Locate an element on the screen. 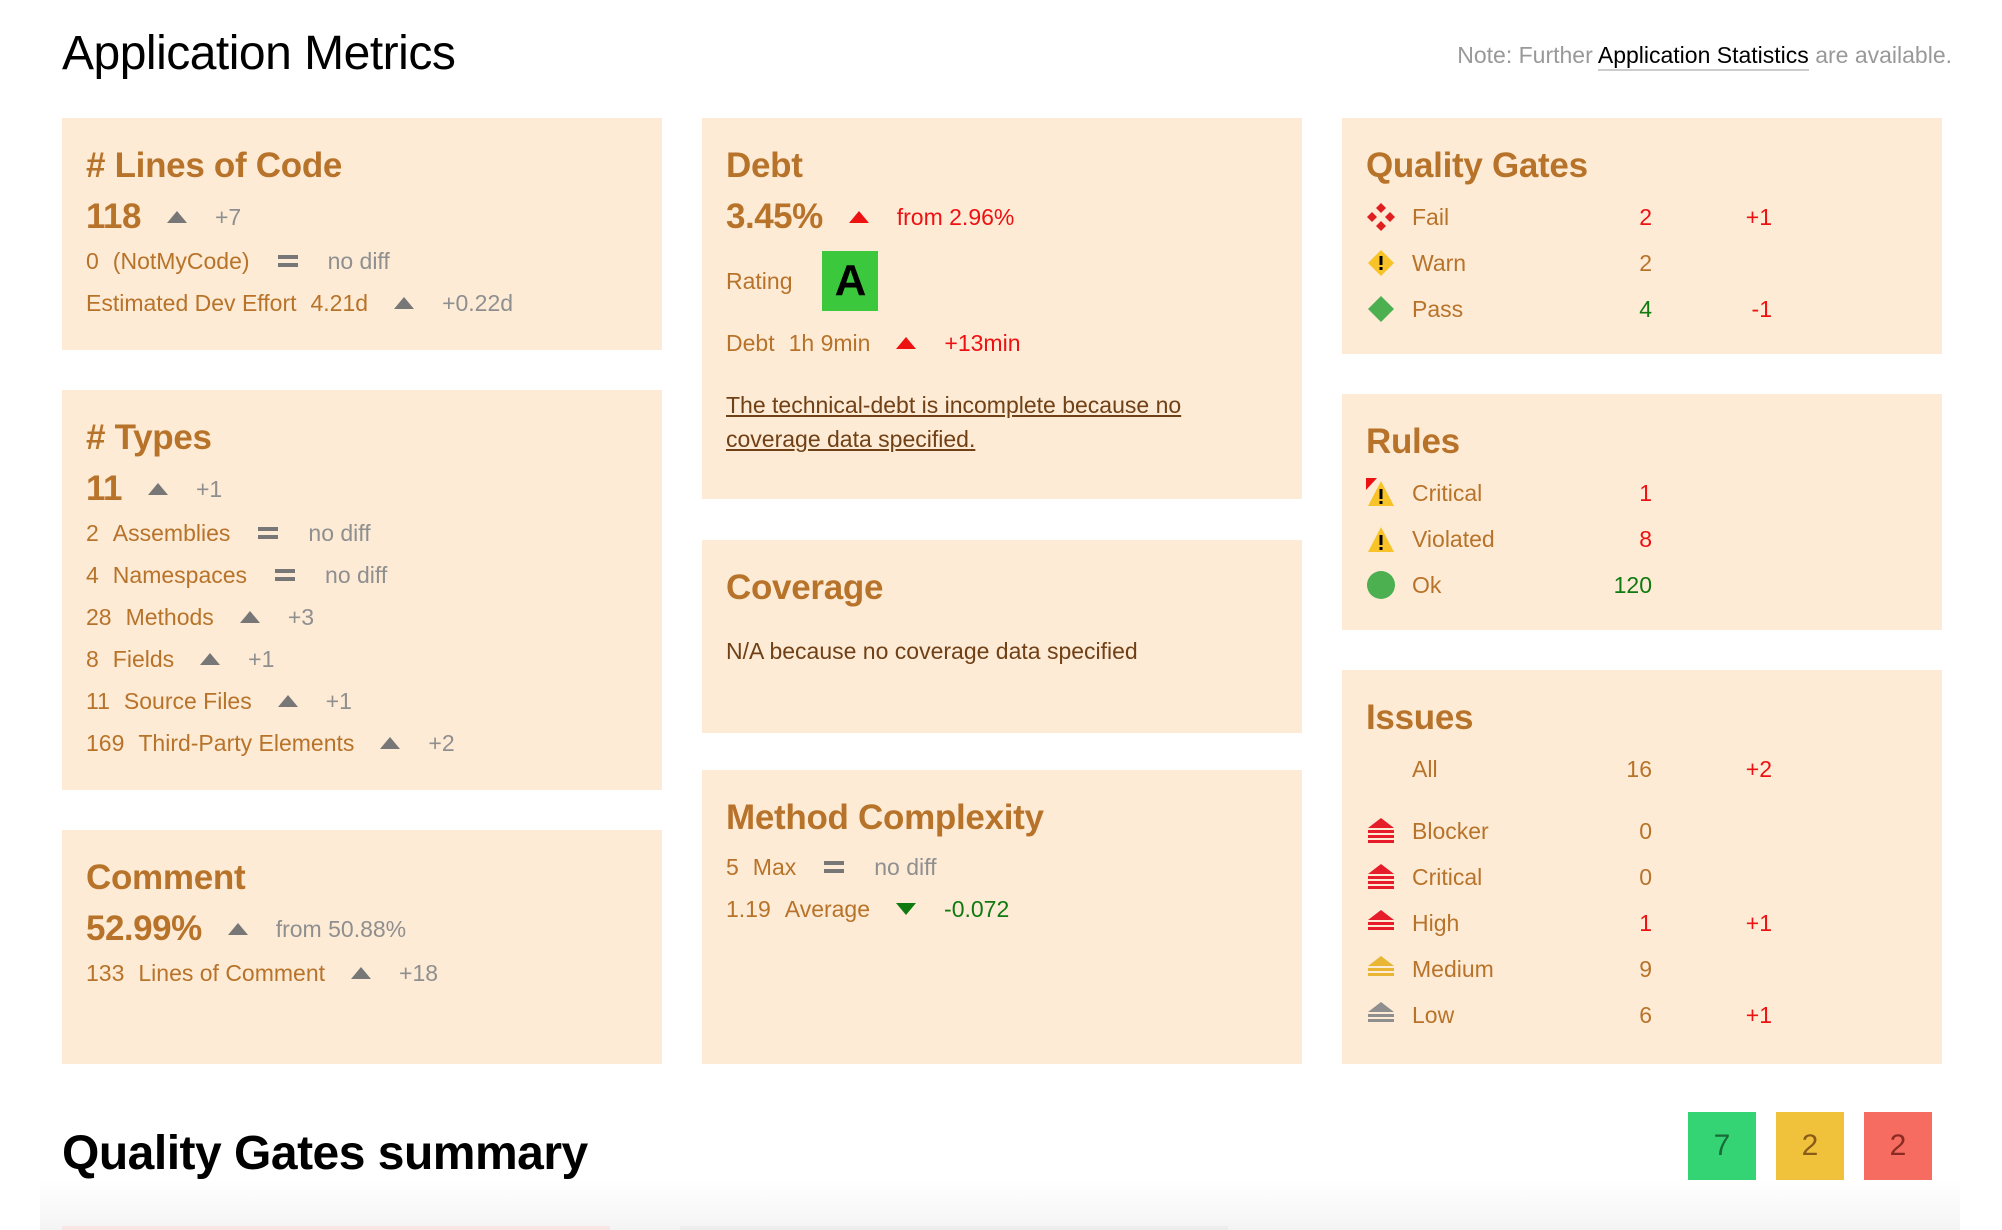 Image resolution: width=2002 pixels, height=1230 pixels. fail-count-box: 2 is located at coordinates (1898, 1146).